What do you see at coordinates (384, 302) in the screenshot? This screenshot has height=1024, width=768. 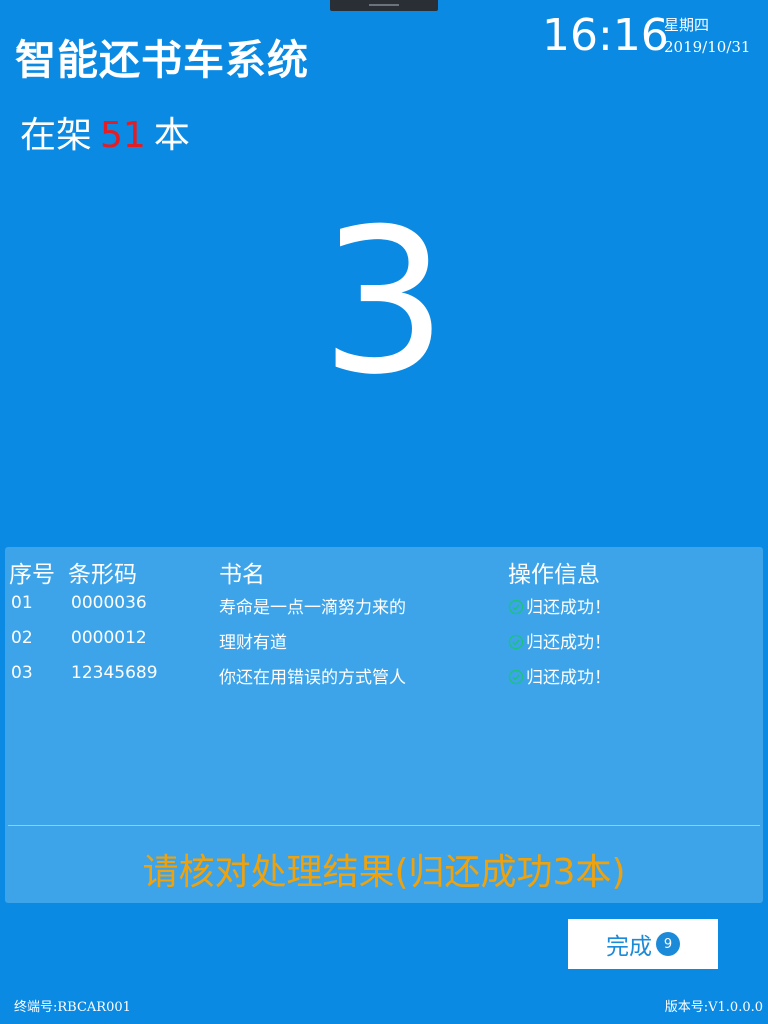 I see `countdown-number: 3` at bounding box center [384, 302].